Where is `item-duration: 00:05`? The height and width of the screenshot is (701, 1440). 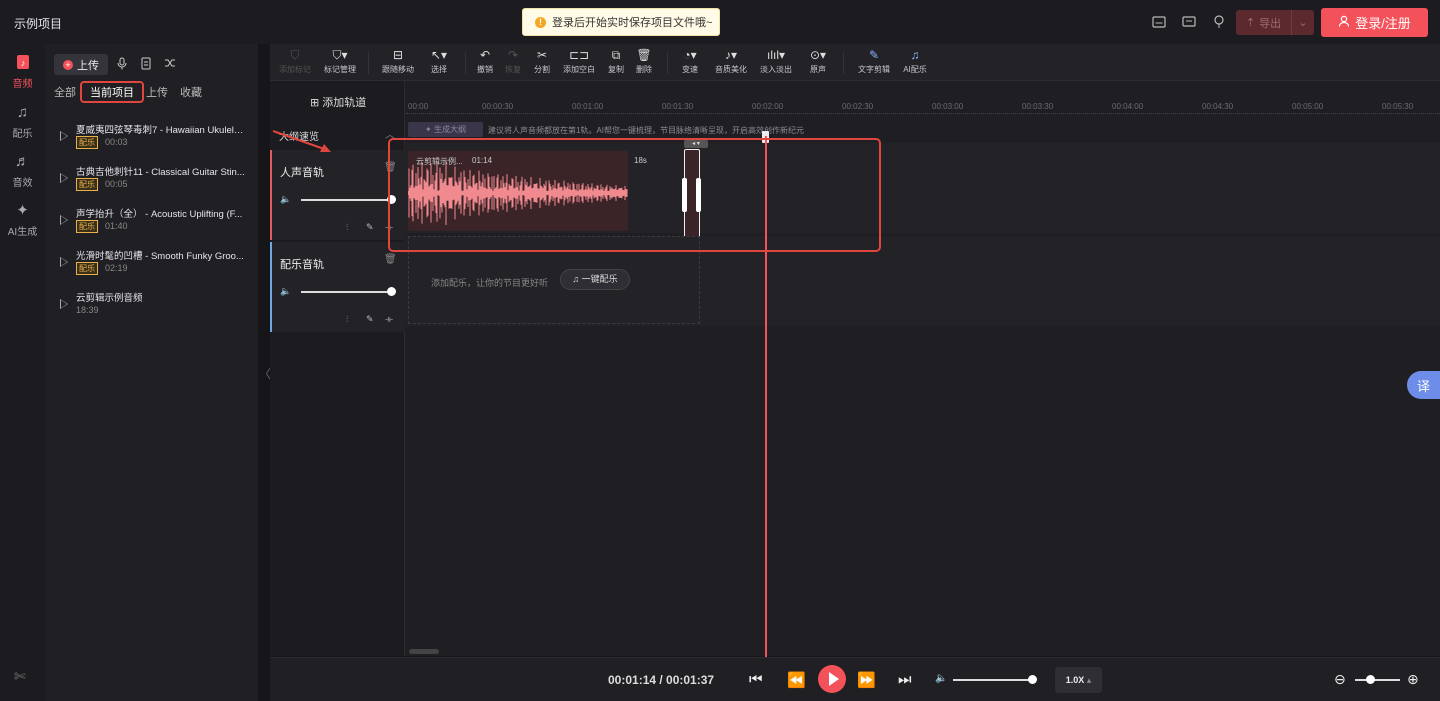
item-duration: 00:05 is located at coordinates (116, 184).